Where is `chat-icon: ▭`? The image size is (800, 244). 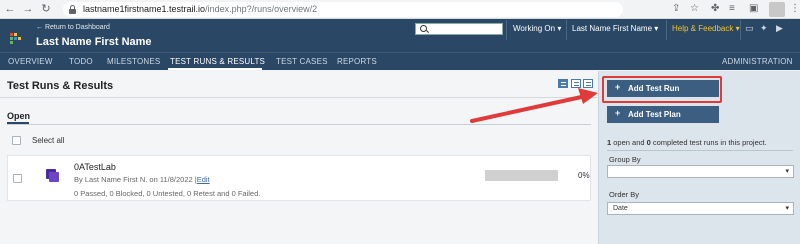
chat-icon: ▭ is located at coordinates (749, 28).